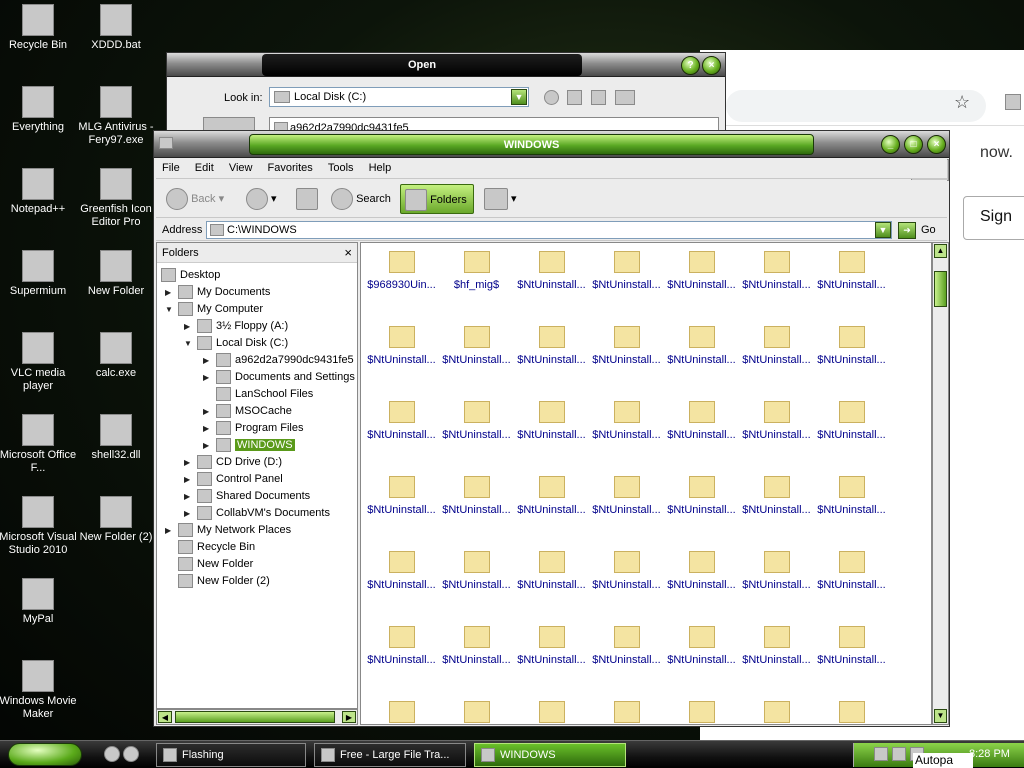  What do you see at coordinates (380, 166) in the screenshot?
I see `menu-help: Help` at bounding box center [380, 166].